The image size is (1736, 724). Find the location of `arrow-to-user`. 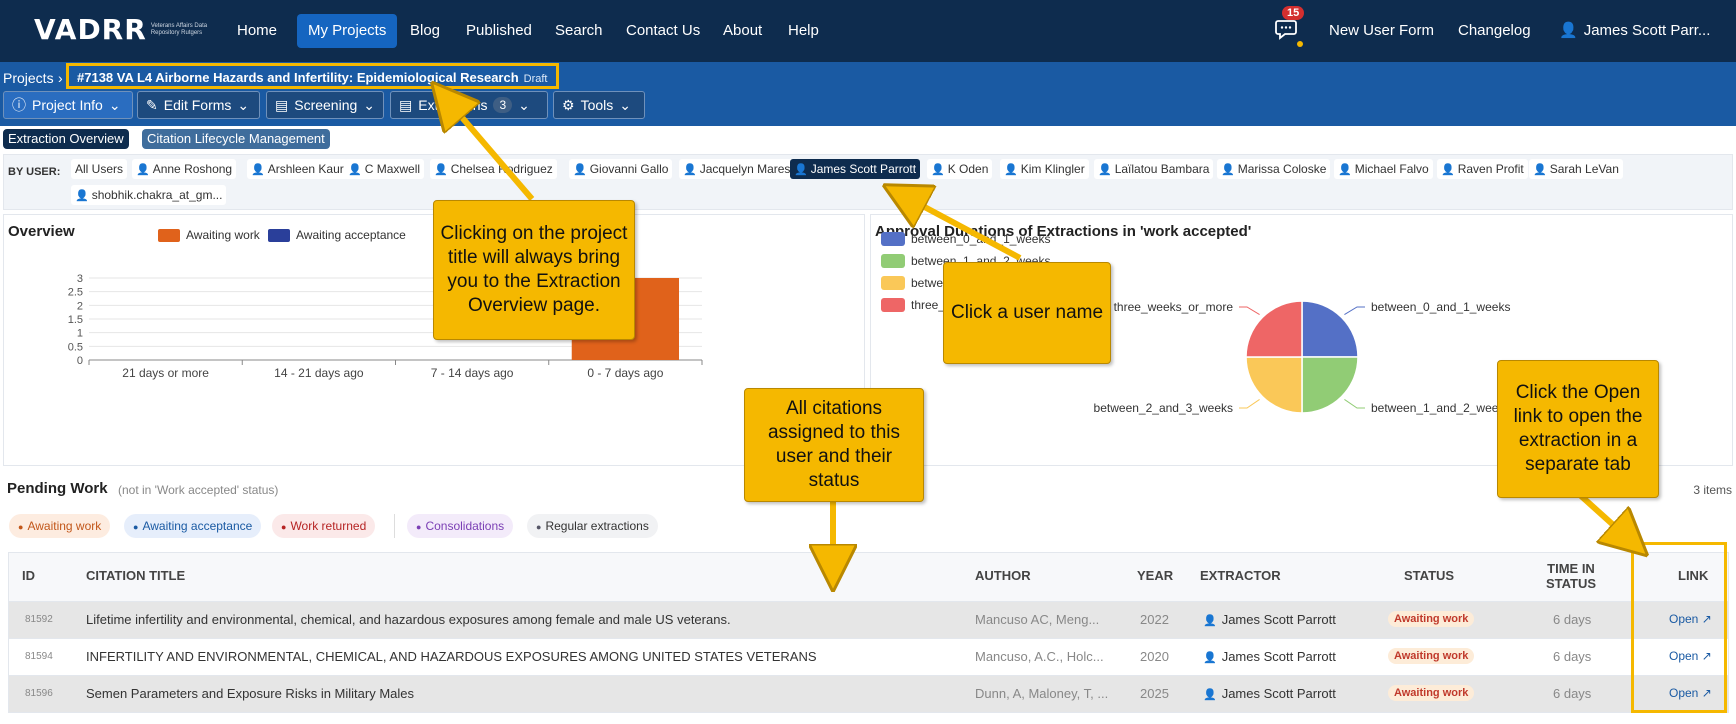

arrow-to-user is located at coordinates (963, 228).